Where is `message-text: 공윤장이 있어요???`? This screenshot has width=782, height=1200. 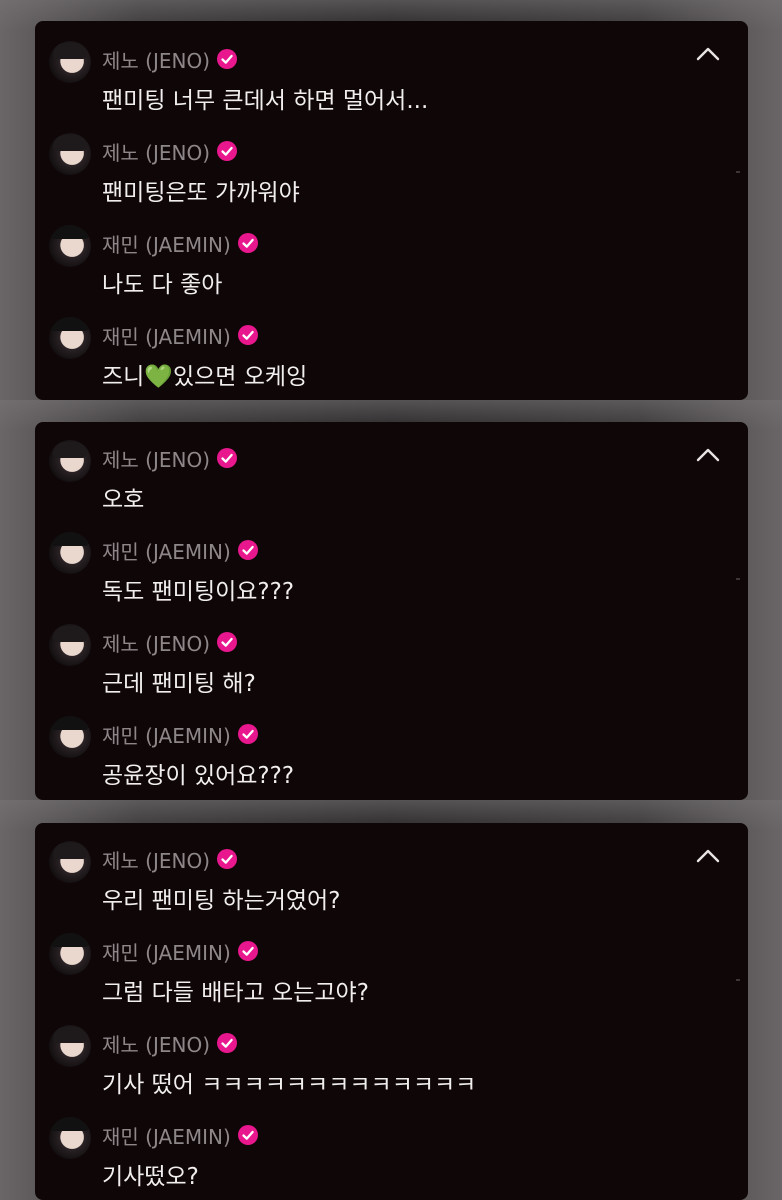
message-text: 공윤장이 있어요??? is located at coordinates (198, 776).